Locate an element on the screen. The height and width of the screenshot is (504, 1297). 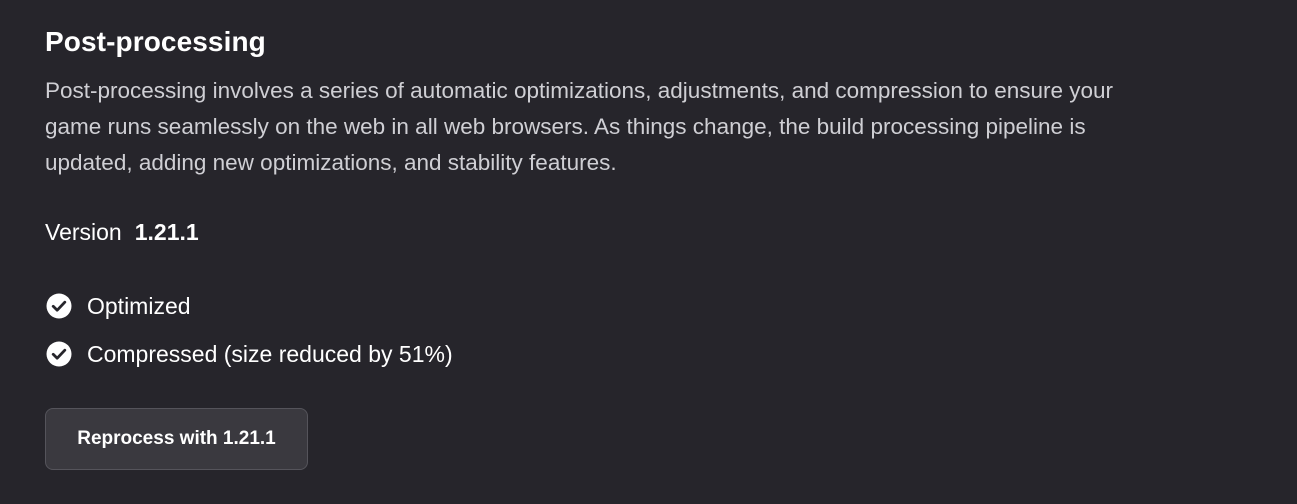
version-value: 1.21.1 is located at coordinates (166, 232).